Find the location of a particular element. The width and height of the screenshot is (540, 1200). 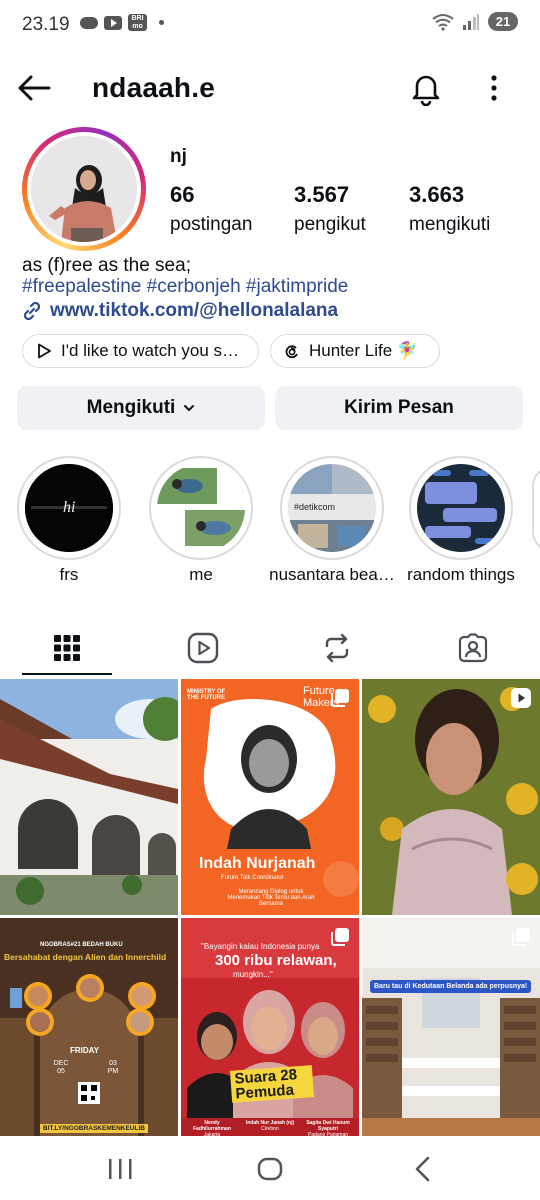

following-button-label: Mengikuti is located at coordinates (131, 407).